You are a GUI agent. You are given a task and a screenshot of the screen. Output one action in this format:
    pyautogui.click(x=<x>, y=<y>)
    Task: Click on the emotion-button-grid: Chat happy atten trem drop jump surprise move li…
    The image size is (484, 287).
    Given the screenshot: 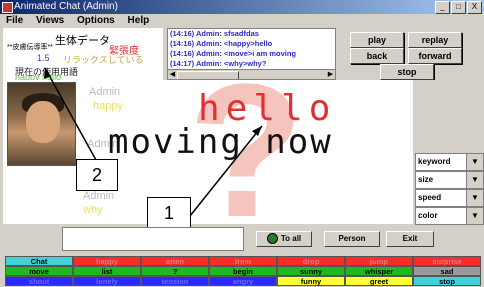 What is the action you would take?
    pyautogui.click(x=243, y=271)
    